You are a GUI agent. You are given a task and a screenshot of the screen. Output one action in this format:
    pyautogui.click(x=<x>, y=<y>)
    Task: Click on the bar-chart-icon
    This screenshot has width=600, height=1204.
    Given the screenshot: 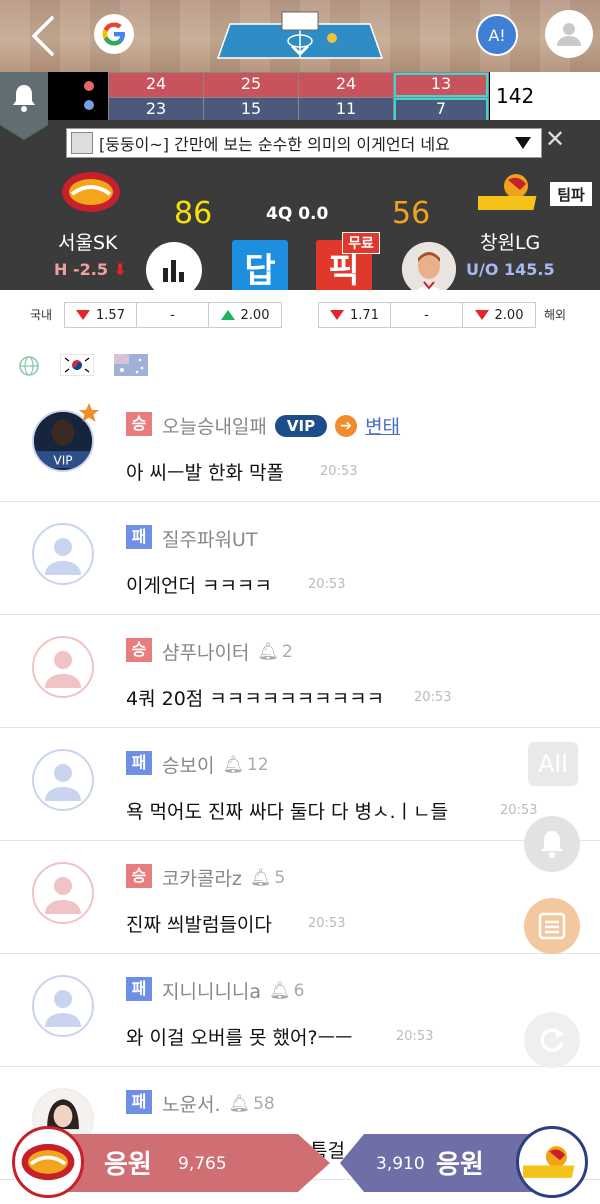 What is the action you would take?
    pyautogui.click(x=173, y=271)
    